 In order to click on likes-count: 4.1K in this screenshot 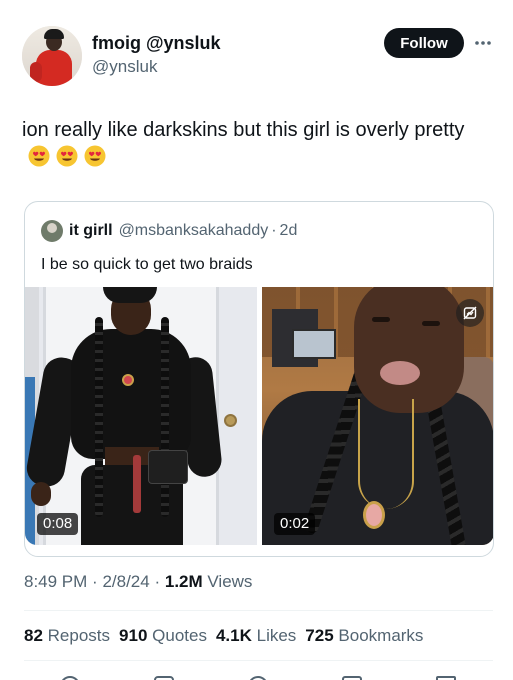, I will do `click(233, 635)`.